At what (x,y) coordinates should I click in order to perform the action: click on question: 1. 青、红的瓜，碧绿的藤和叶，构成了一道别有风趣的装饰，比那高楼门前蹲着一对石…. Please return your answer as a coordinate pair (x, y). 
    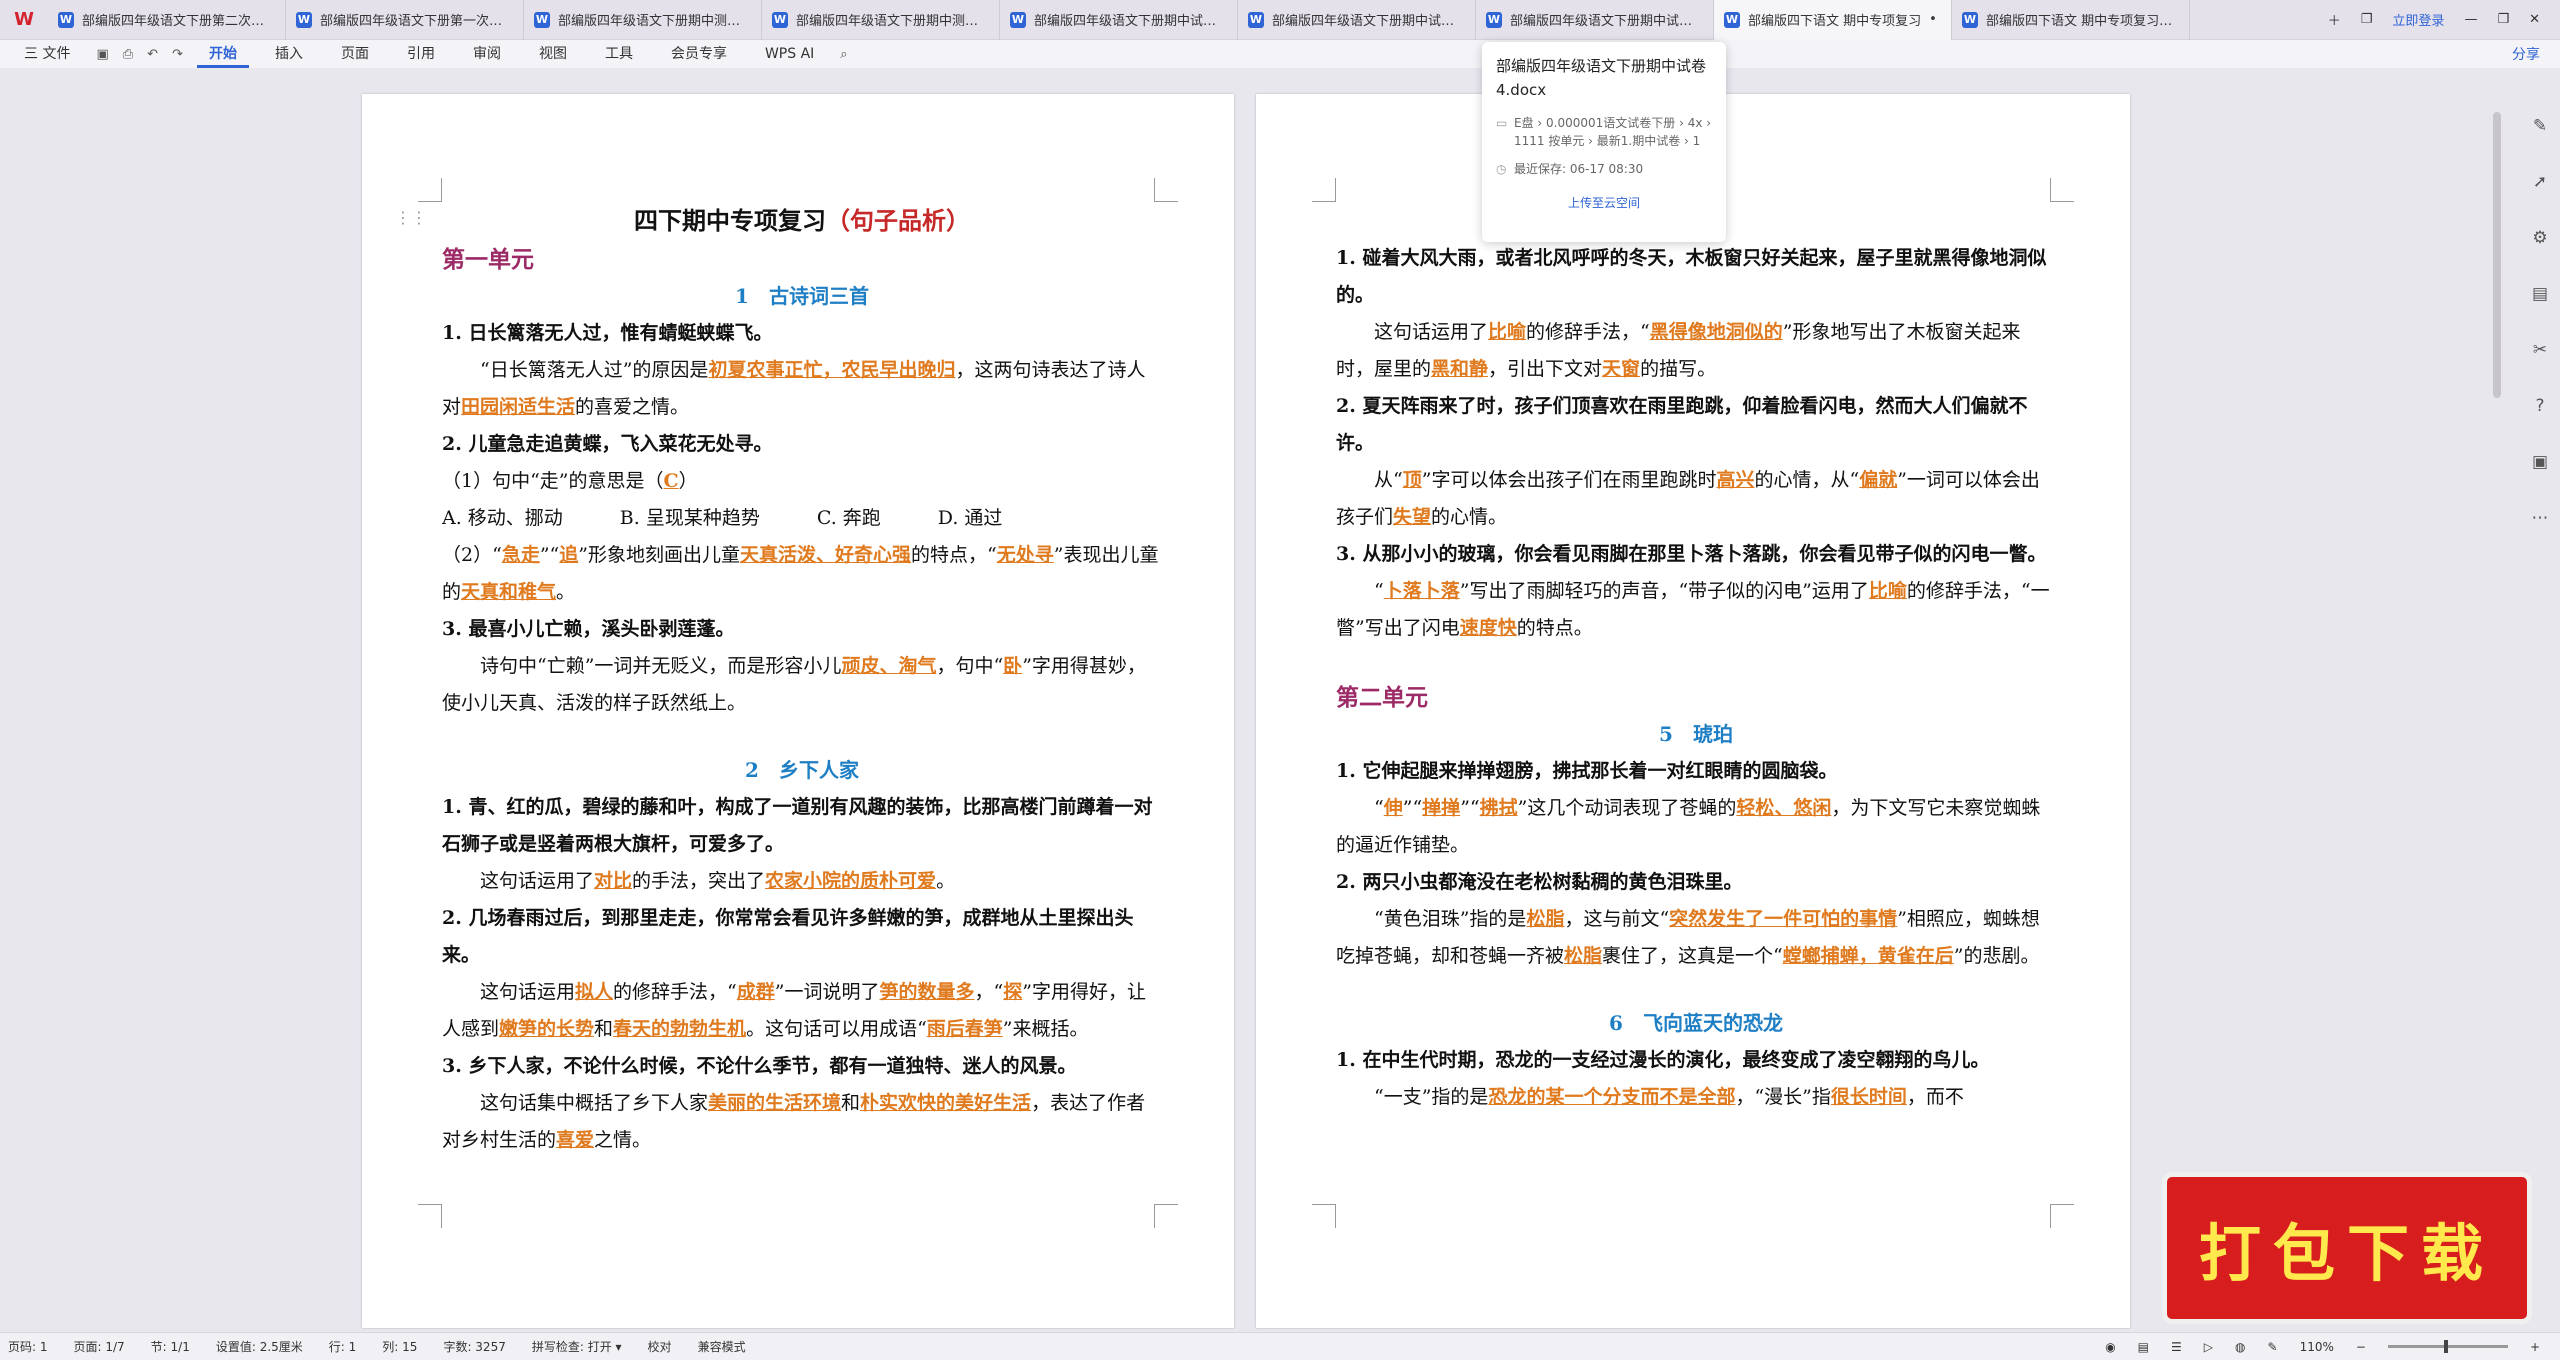
    Looking at the image, I should click on (797, 825).